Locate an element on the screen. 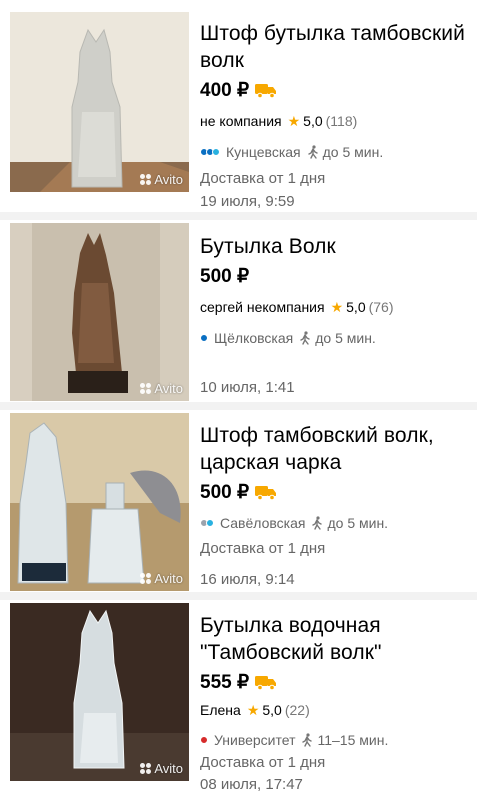 This screenshot has width=477, height=800. listing-title: Бутылка водочная "Тамбовский волк" is located at coordinates (336, 639).